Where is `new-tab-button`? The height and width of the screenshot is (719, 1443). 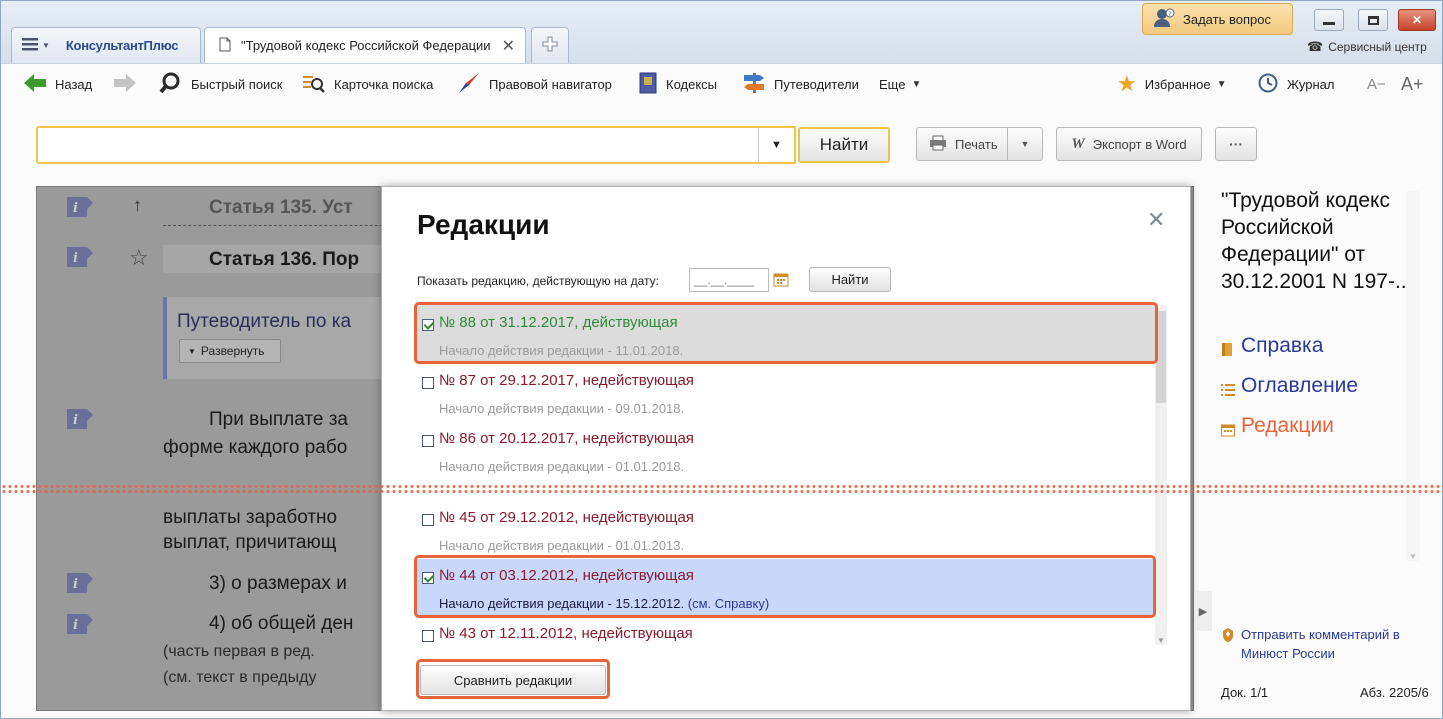 new-tab-button is located at coordinates (550, 45).